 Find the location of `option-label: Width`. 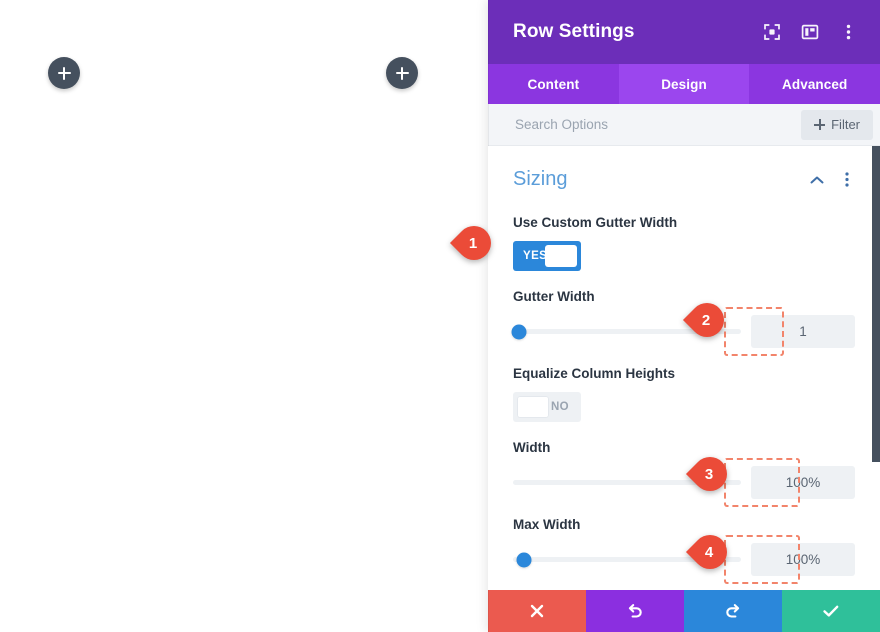

option-label: Width is located at coordinates (532, 447).